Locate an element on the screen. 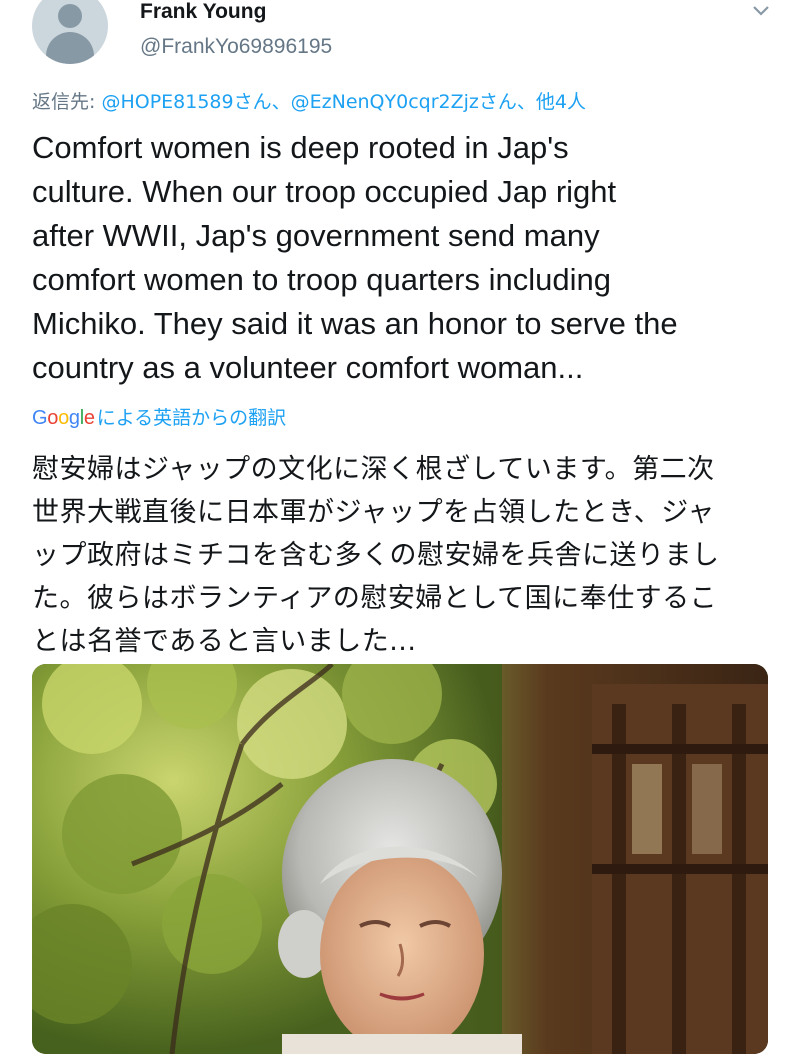 The image size is (800, 1054). replying-prefix: 返信先: is located at coordinates (67, 102).